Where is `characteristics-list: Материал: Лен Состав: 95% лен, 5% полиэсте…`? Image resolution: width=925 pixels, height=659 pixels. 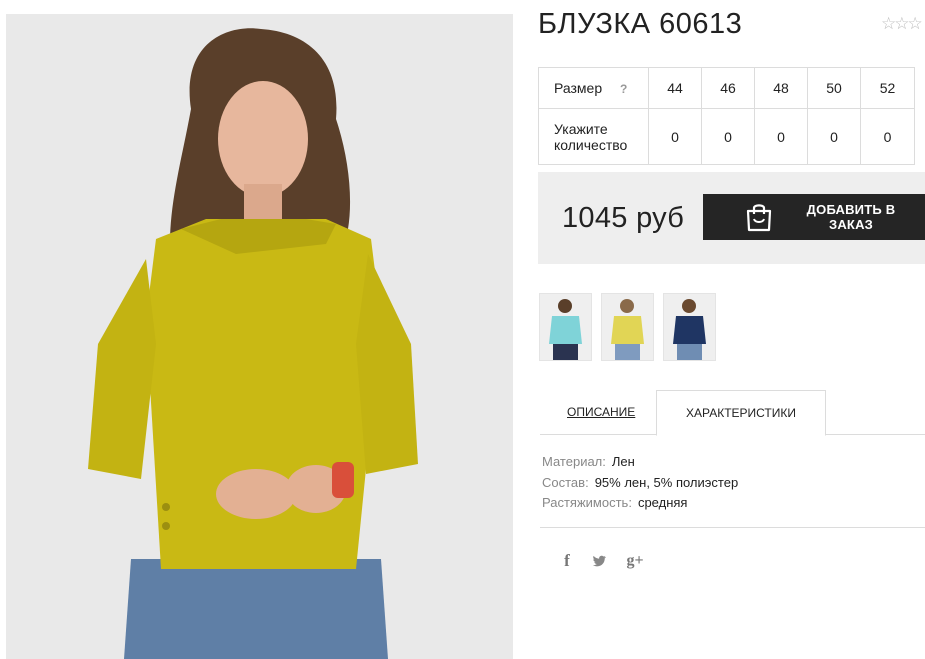
characteristics-list: Материал: Лен Состав: 95% лен, 5% полиэсте… is located at coordinates (640, 483).